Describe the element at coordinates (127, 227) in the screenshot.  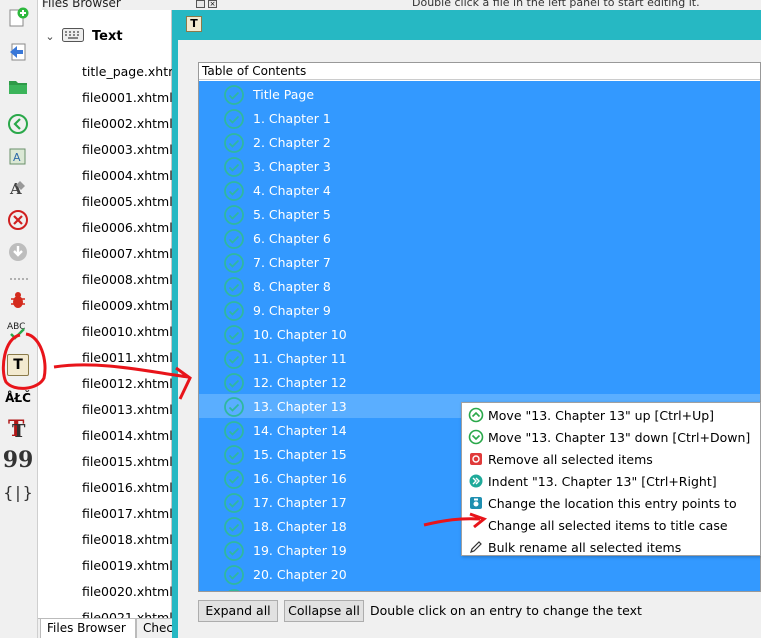
I see `file-item: file0006.xhtml` at that location.